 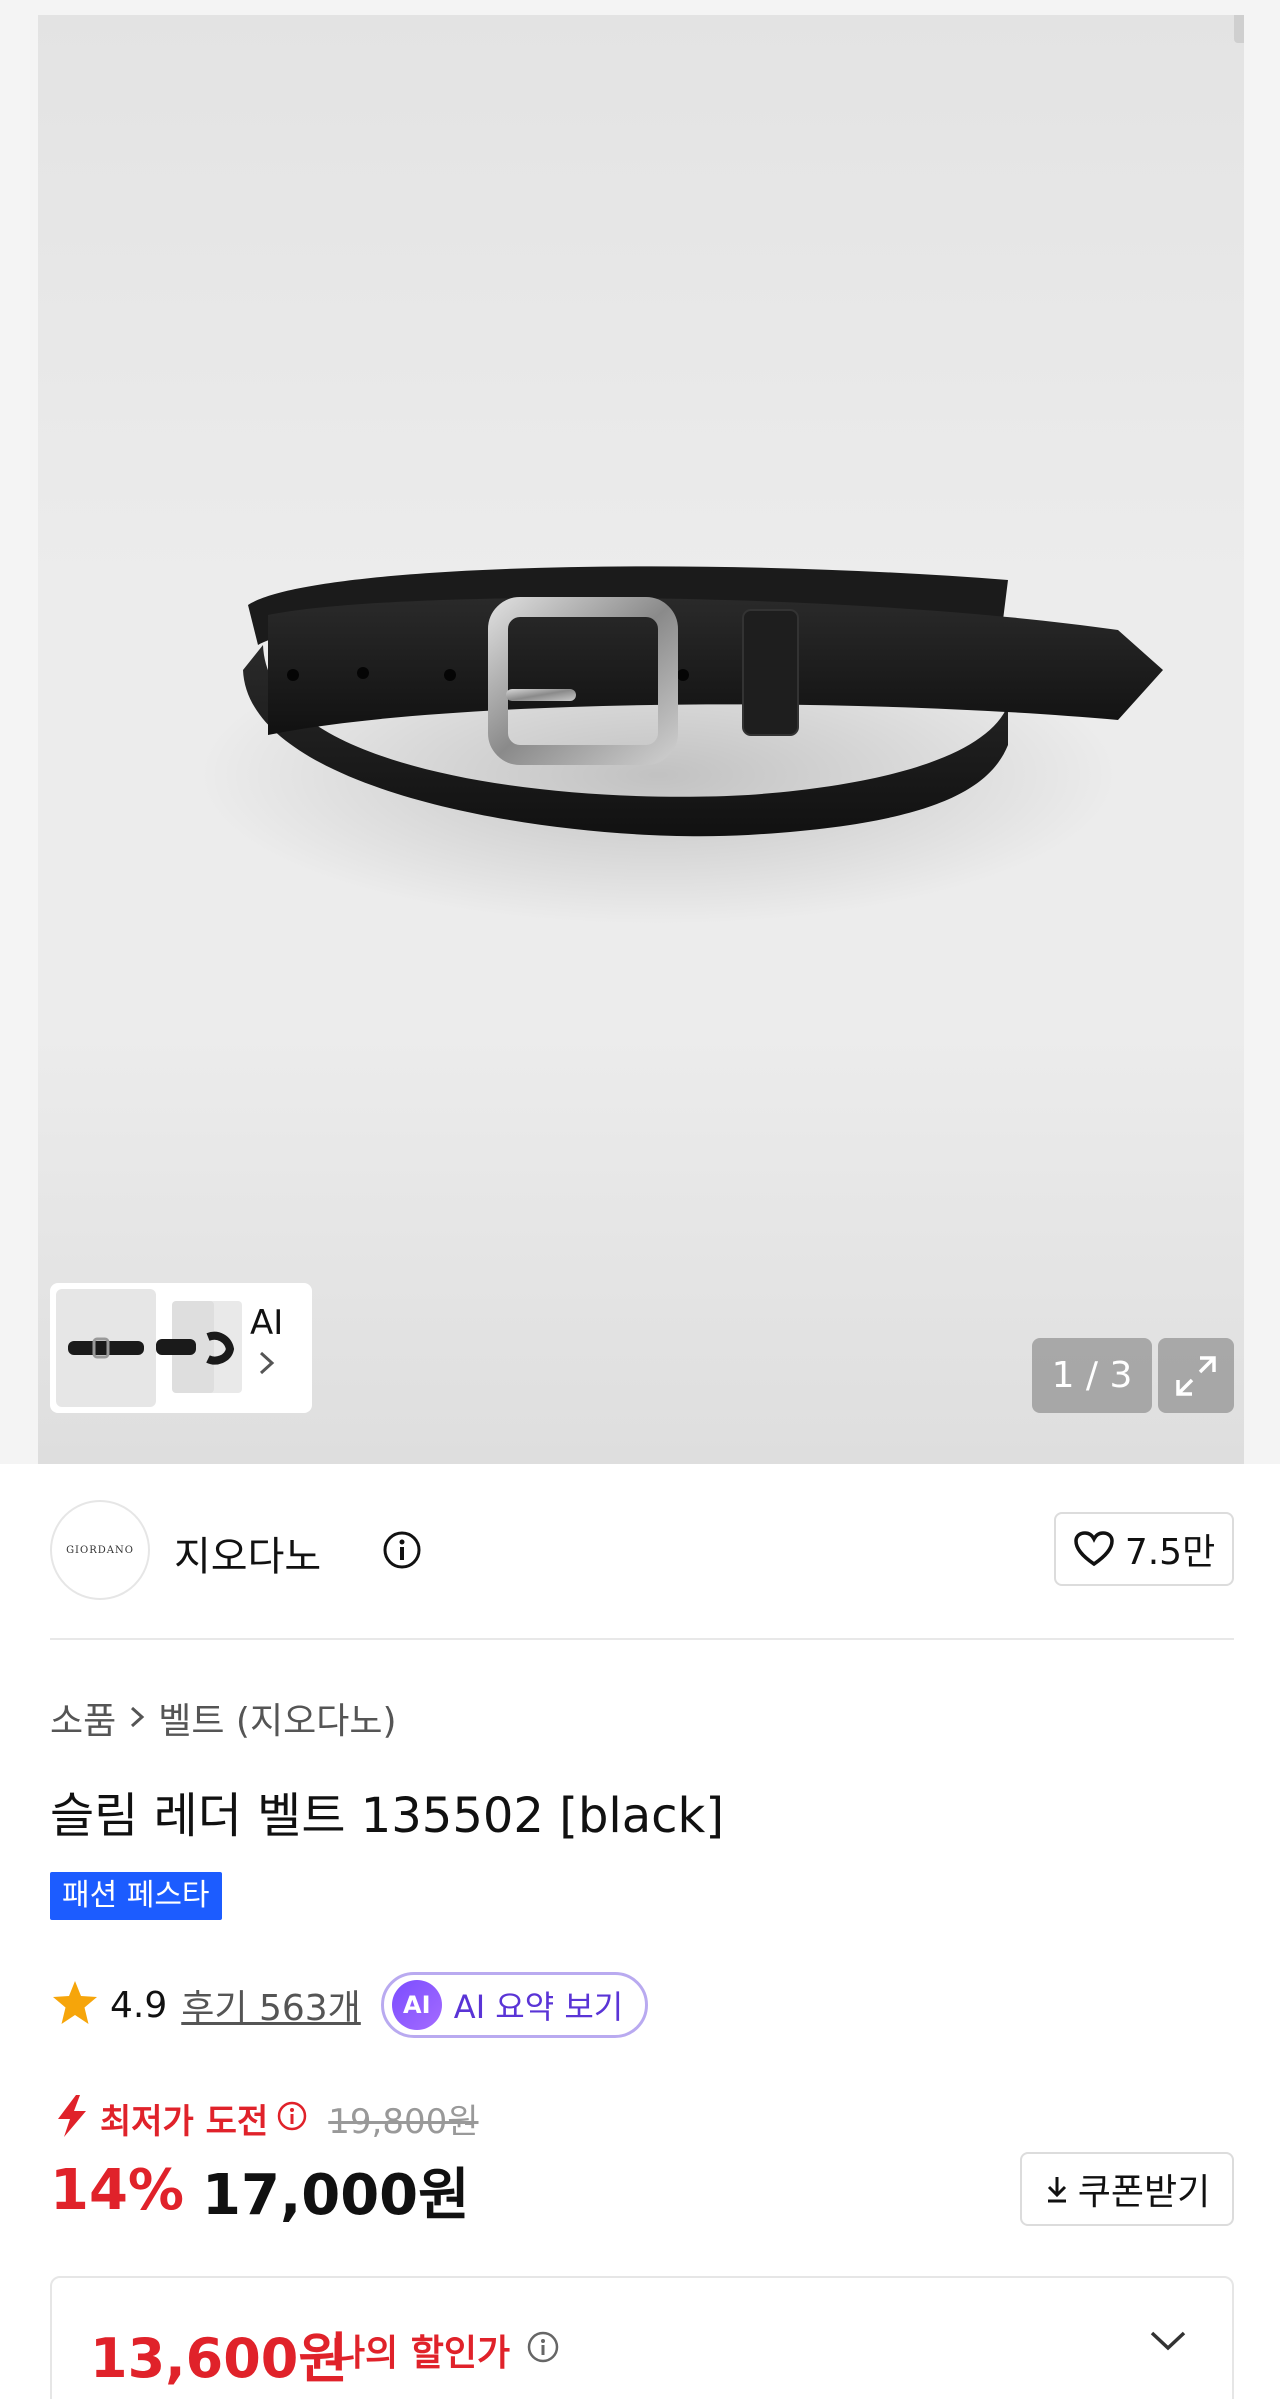 What do you see at coordinates (266, 1343) in the screenshot?
I see `ai-thumbnail-link: AI` at bounding box center [266, 1343].